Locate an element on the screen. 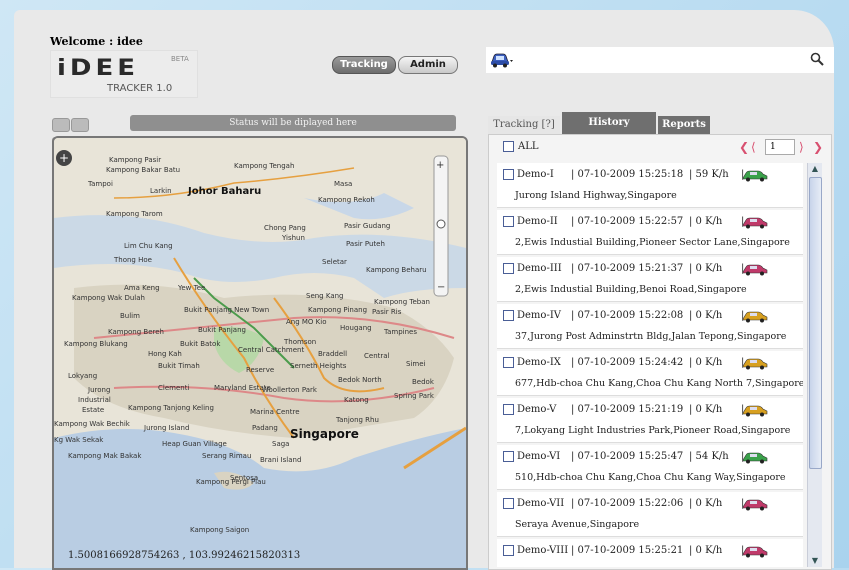 This screenshot has width=849, height=570. next-page-icon: ⟩ is located at coordinates (801, 147).